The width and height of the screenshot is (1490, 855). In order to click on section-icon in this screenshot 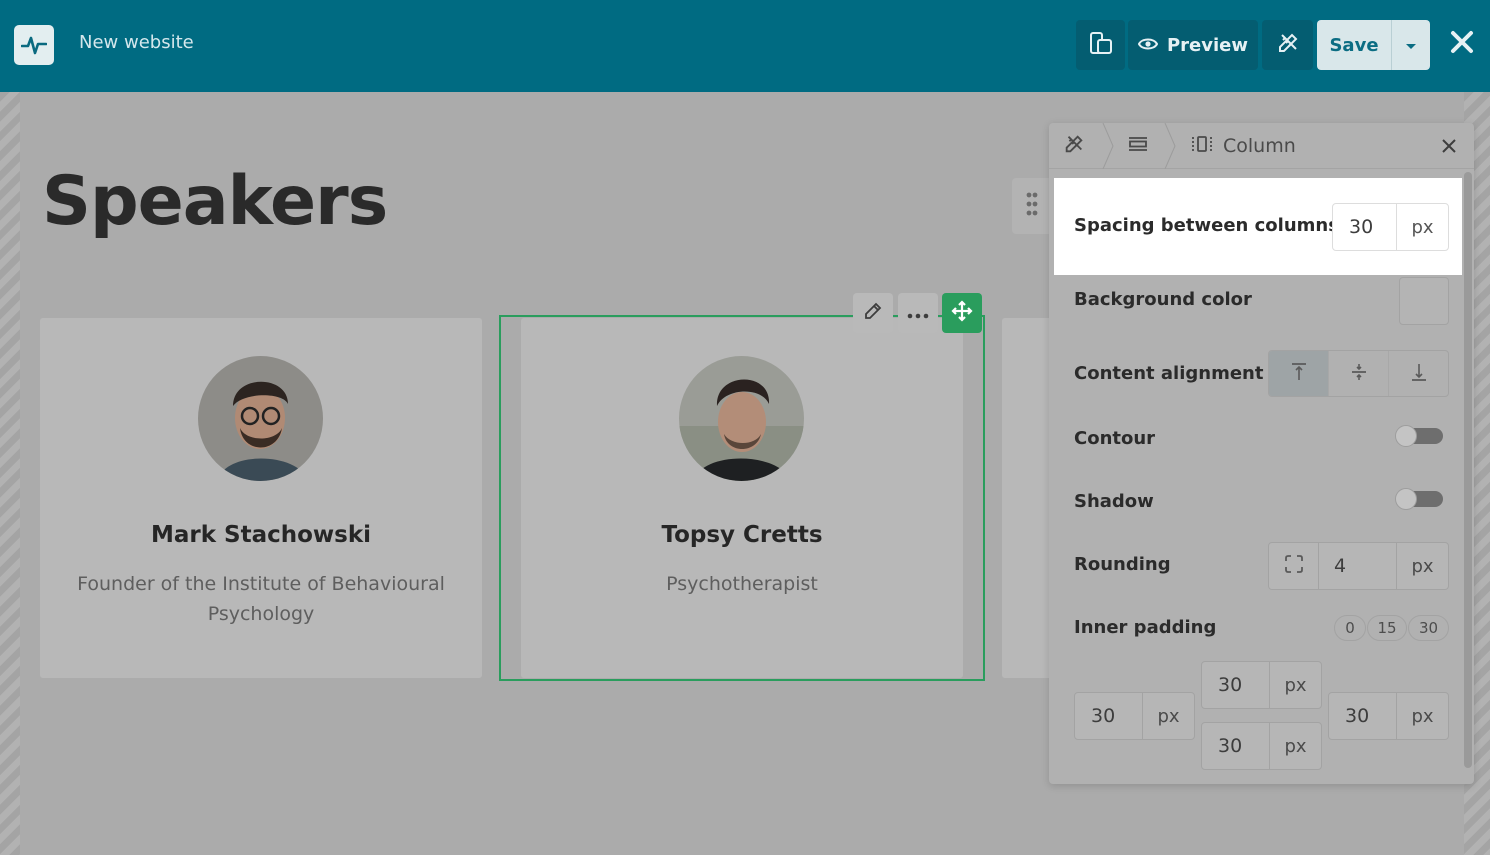, I will do `click(1138, 146)`.